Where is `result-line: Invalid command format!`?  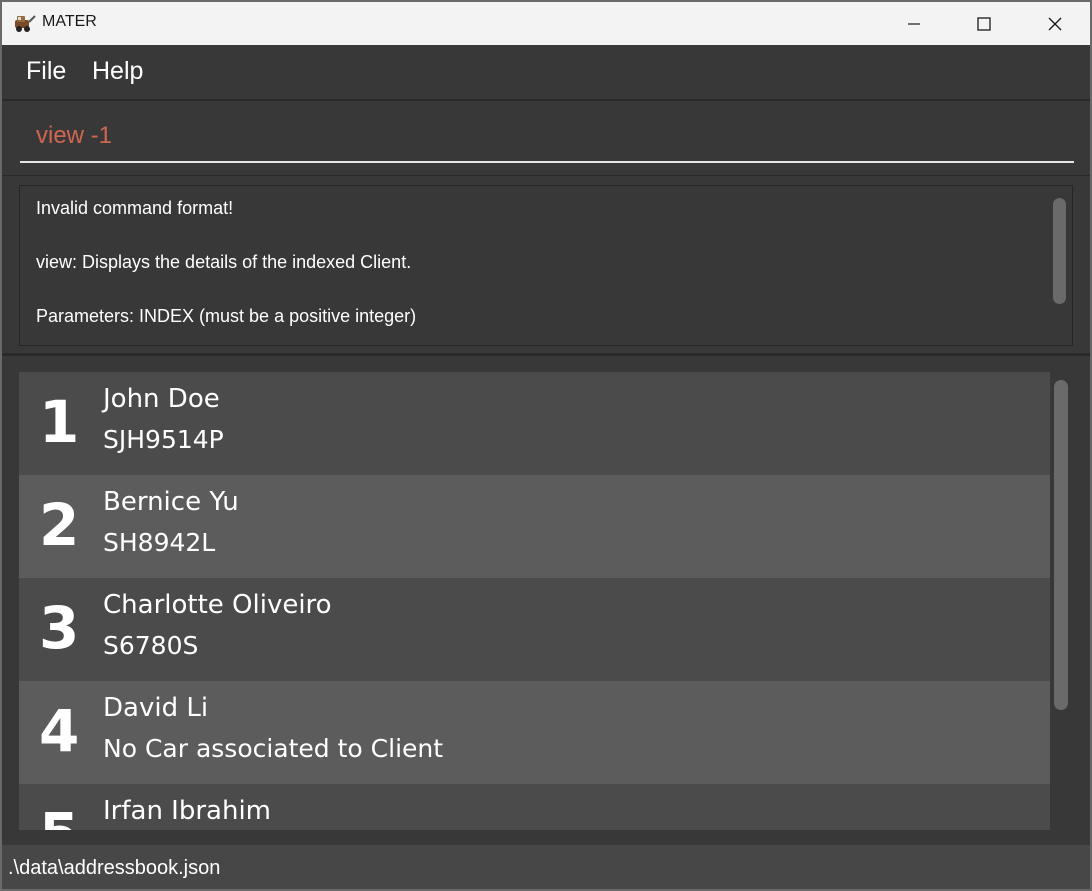 result-line: Invalid command format! is located at coordinates (135, 208).